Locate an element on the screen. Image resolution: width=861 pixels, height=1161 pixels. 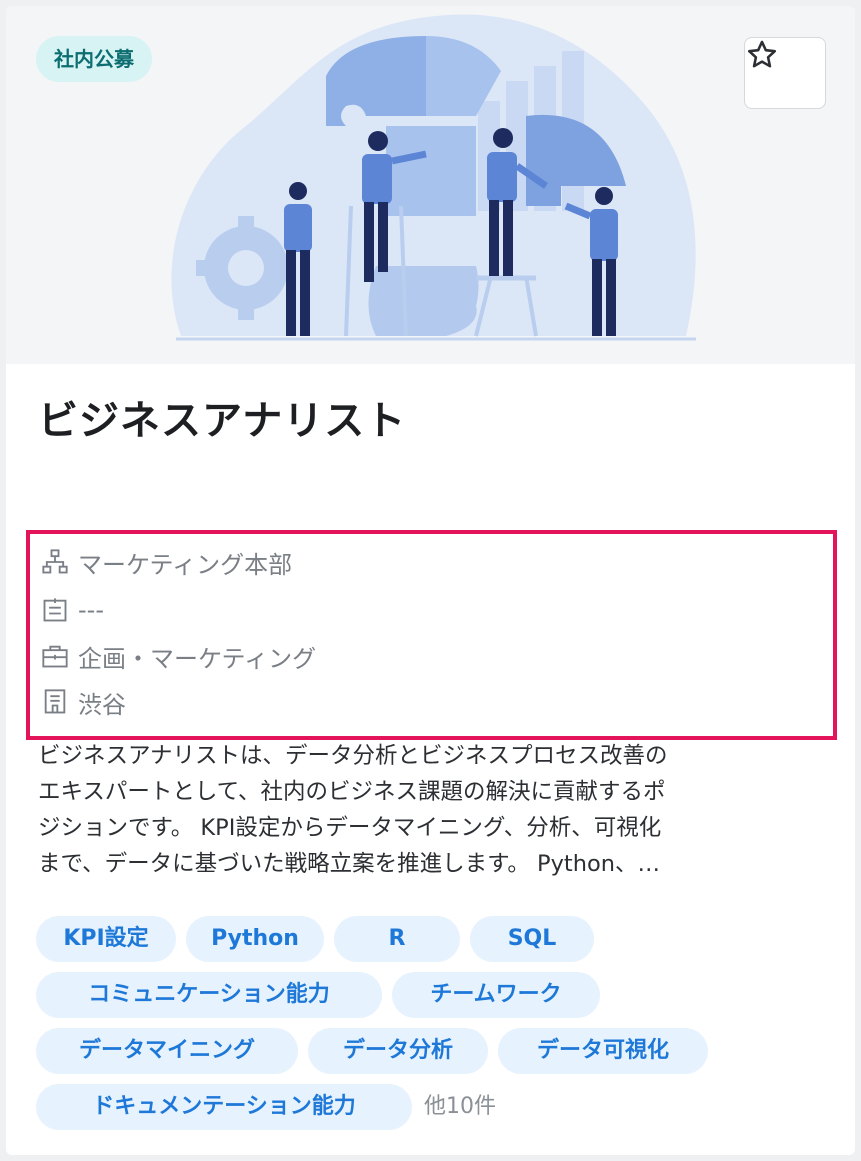
star-outline-icon is located at coordinates (762, 54).